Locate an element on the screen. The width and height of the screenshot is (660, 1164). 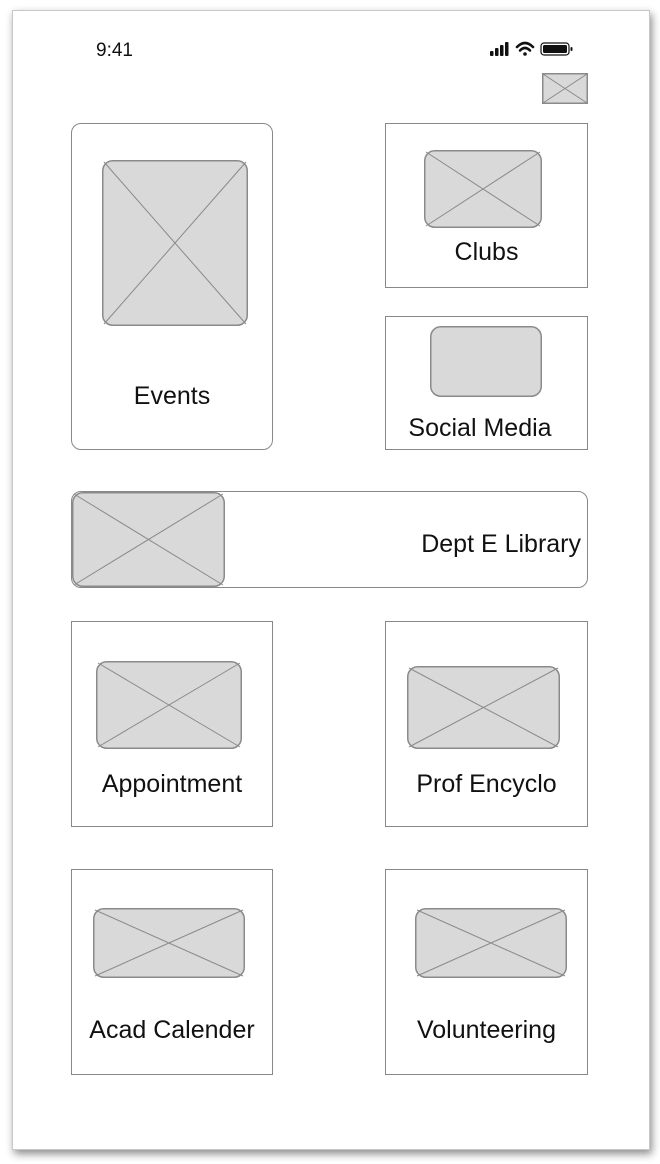
prof-encyclo-image-placeholder is located at coordinates (483, 707).